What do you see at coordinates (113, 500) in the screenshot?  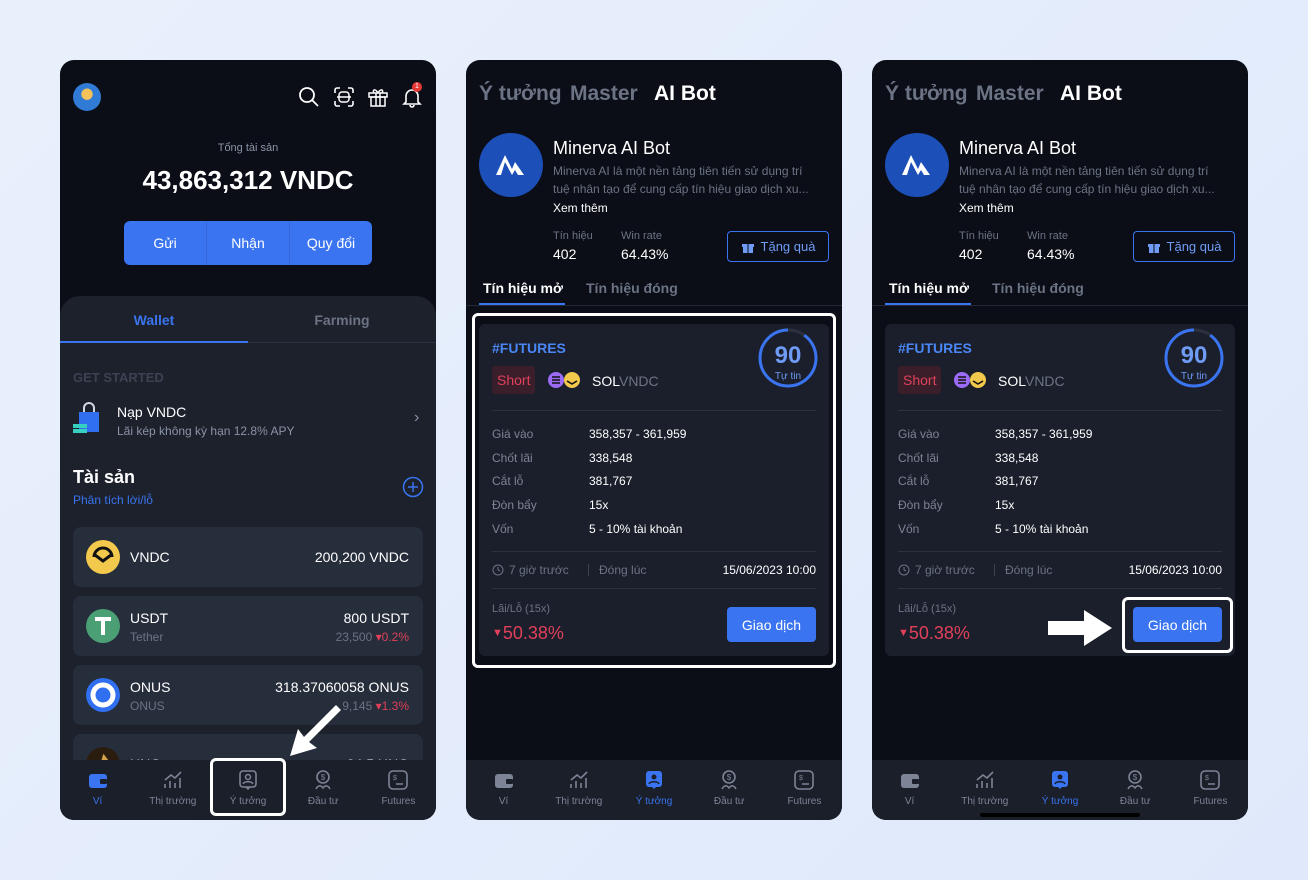 I see `pnl-analysis-link: Phân tích lời/lỗ` at bounding box center [113, 500].